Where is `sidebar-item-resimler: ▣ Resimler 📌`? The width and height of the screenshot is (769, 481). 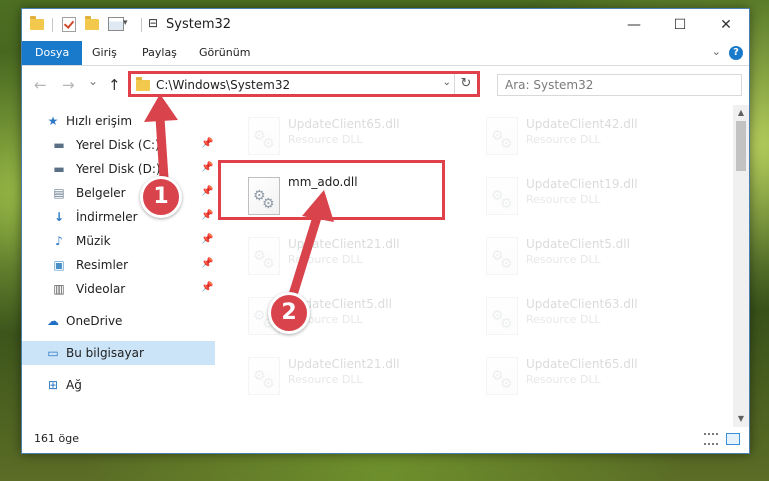
sidebar-item-resimler: ▣ Resimler 📌 is located at coordinates (118, 265).